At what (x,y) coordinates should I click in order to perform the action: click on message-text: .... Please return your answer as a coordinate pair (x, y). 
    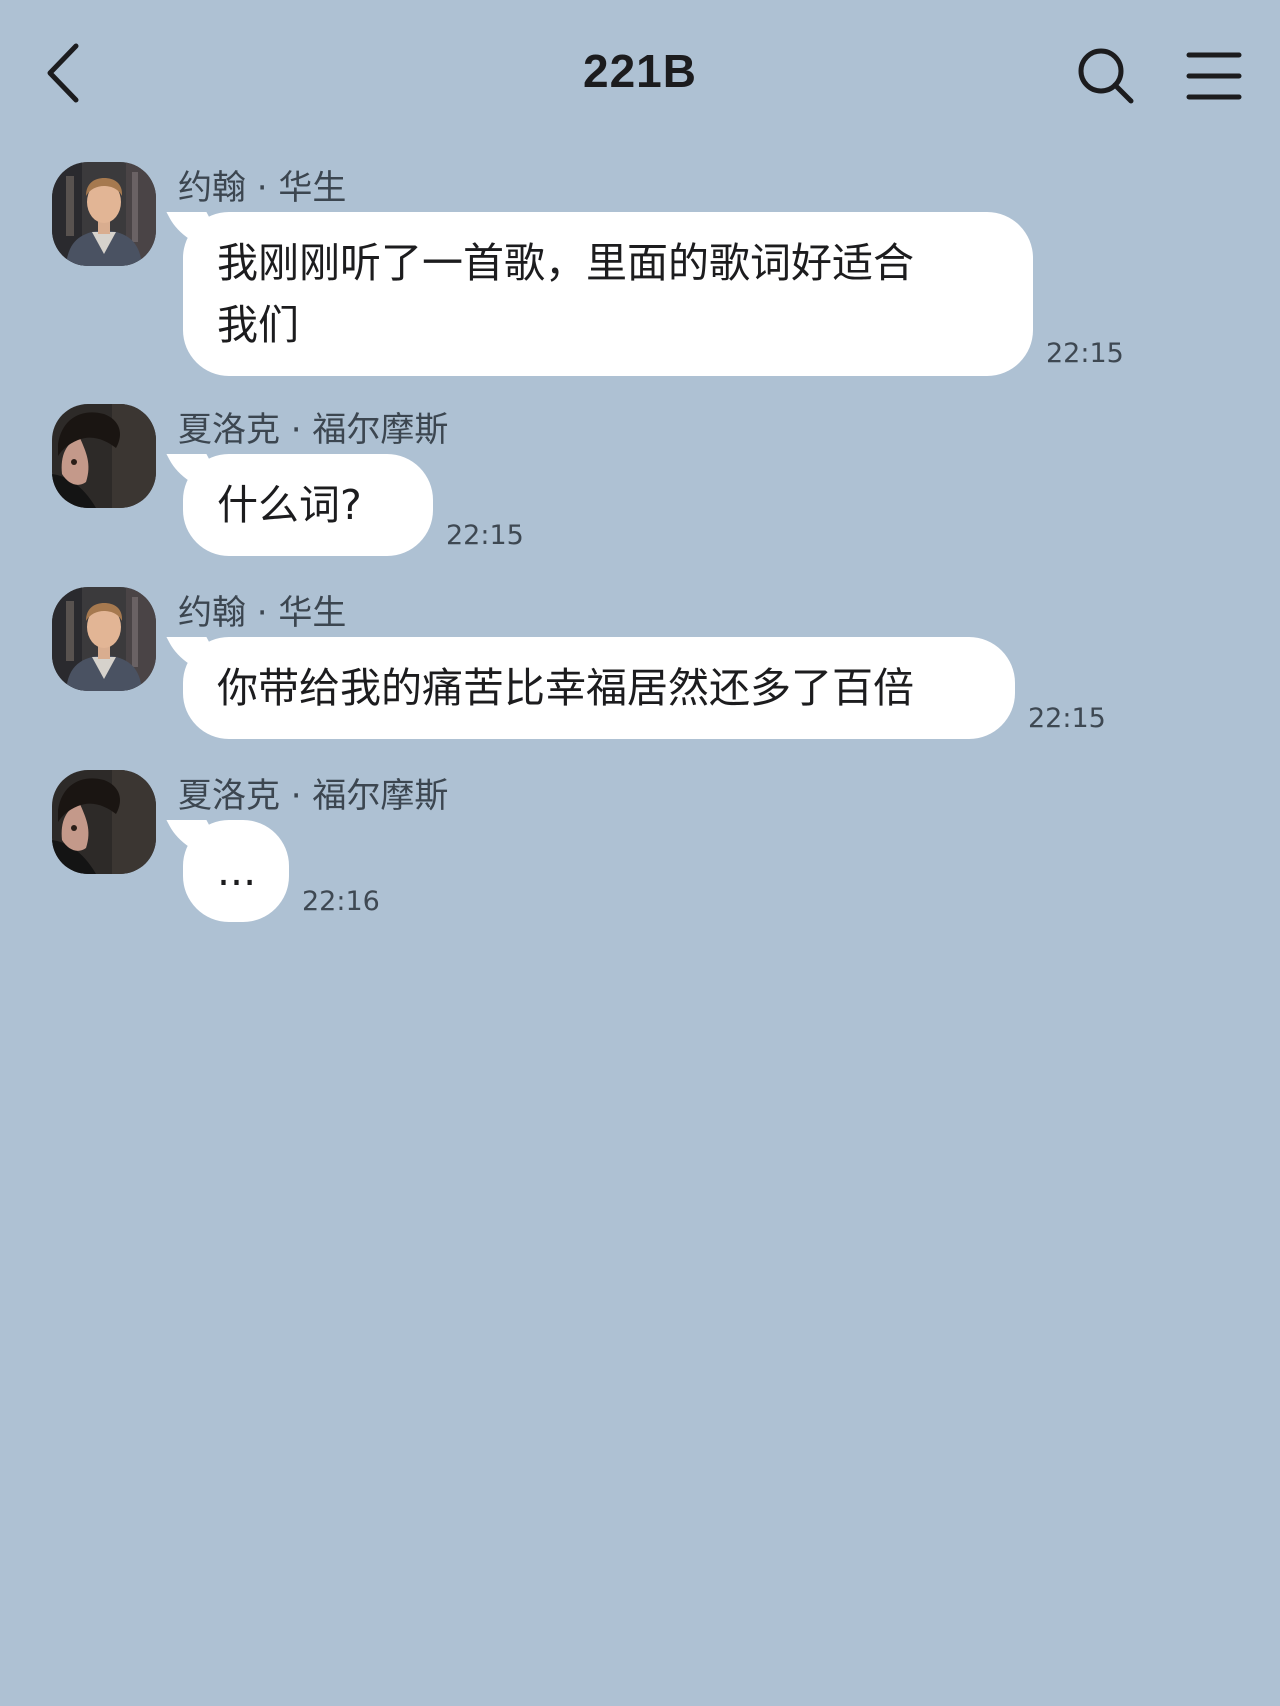
    Looking at the image, I should click on (237, 871).